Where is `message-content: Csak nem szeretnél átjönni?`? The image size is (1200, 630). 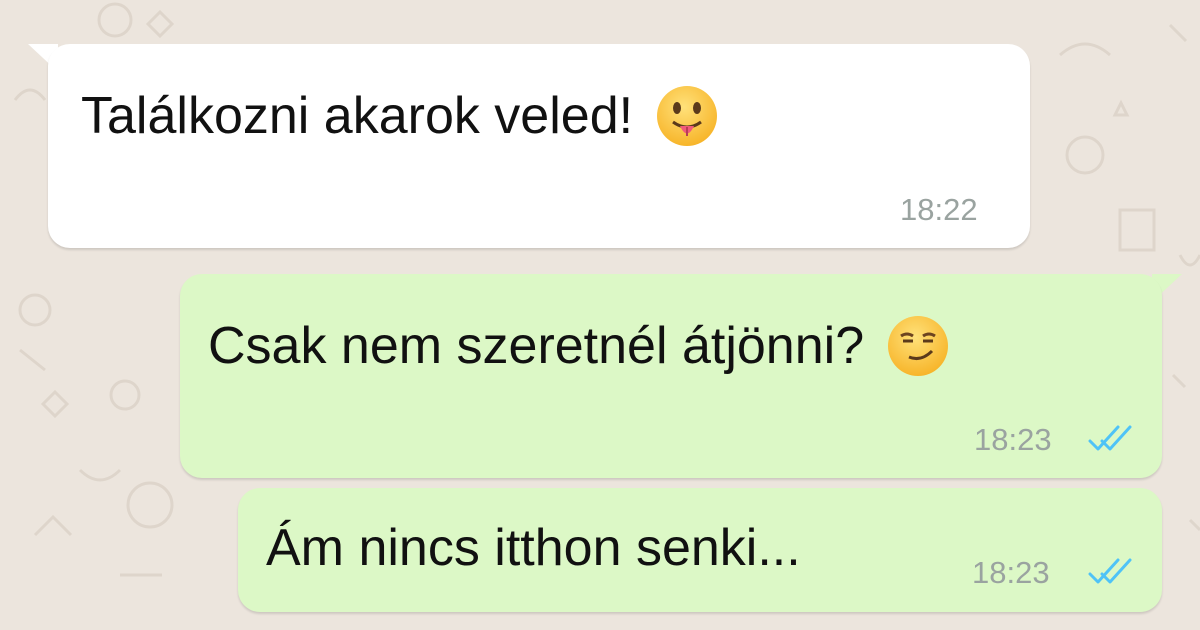
message-content: Csak nem szeretnél átjönni? is located at coordinates (536, 346).